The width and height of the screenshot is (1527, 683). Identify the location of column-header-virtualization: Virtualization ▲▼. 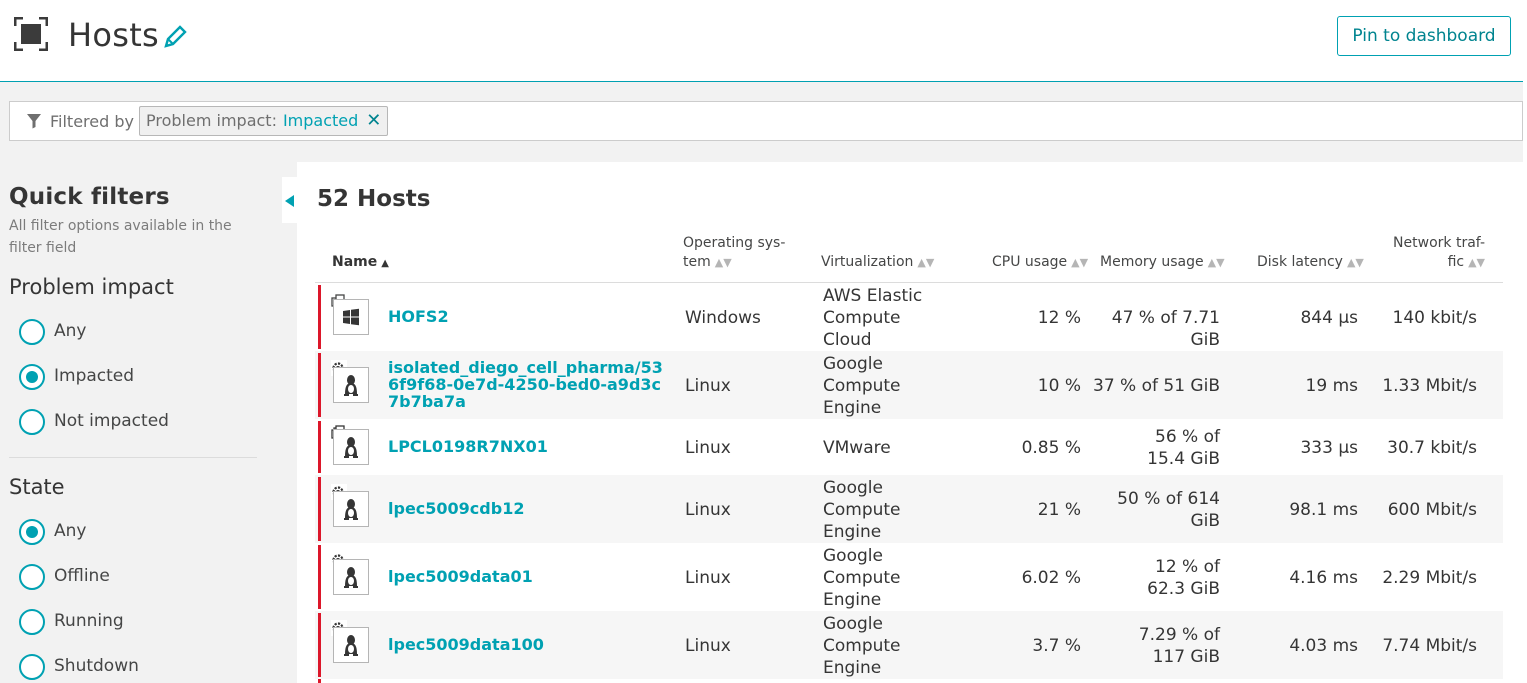
(877, 262).